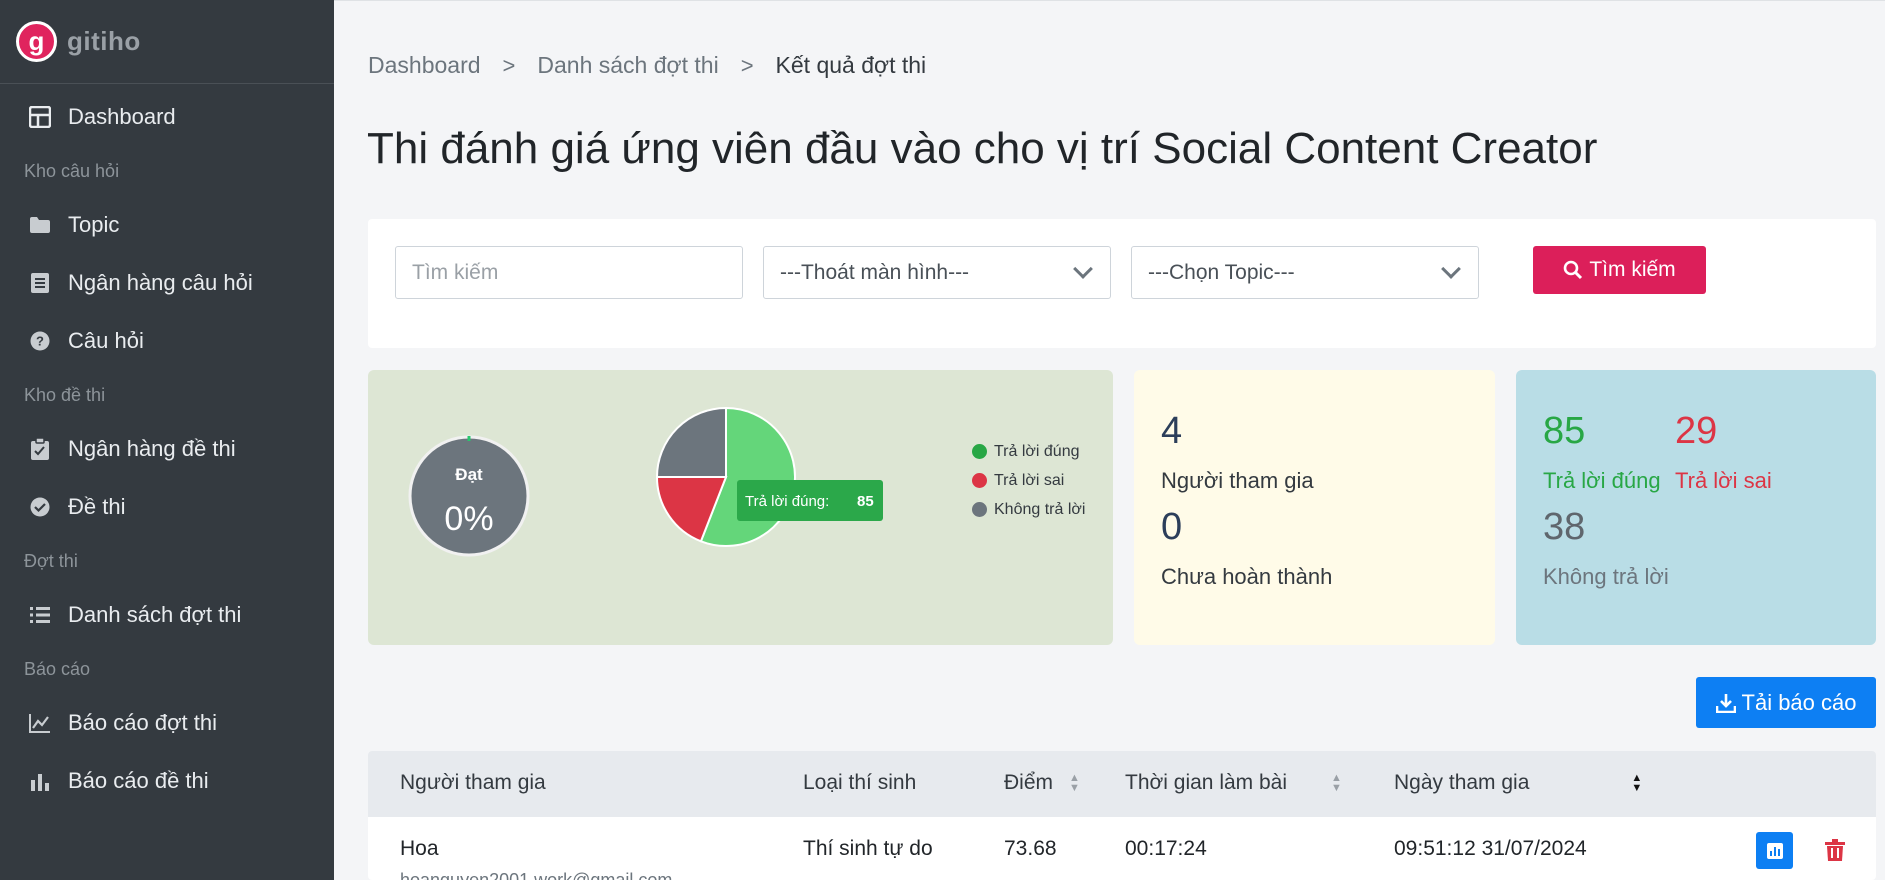 This screenshot has width=1885, height=880. I want to click on column-header-participant: Người tham gia, so click(473, 783).